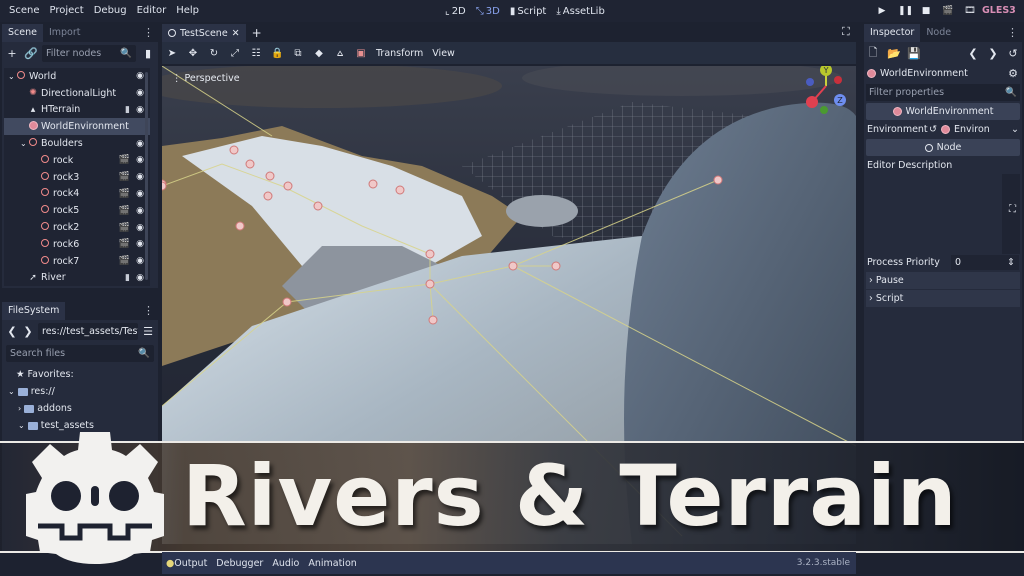  Describe the element at coordinates (67, 11) in the screenshot. I see `menu-project: Project` at that location.